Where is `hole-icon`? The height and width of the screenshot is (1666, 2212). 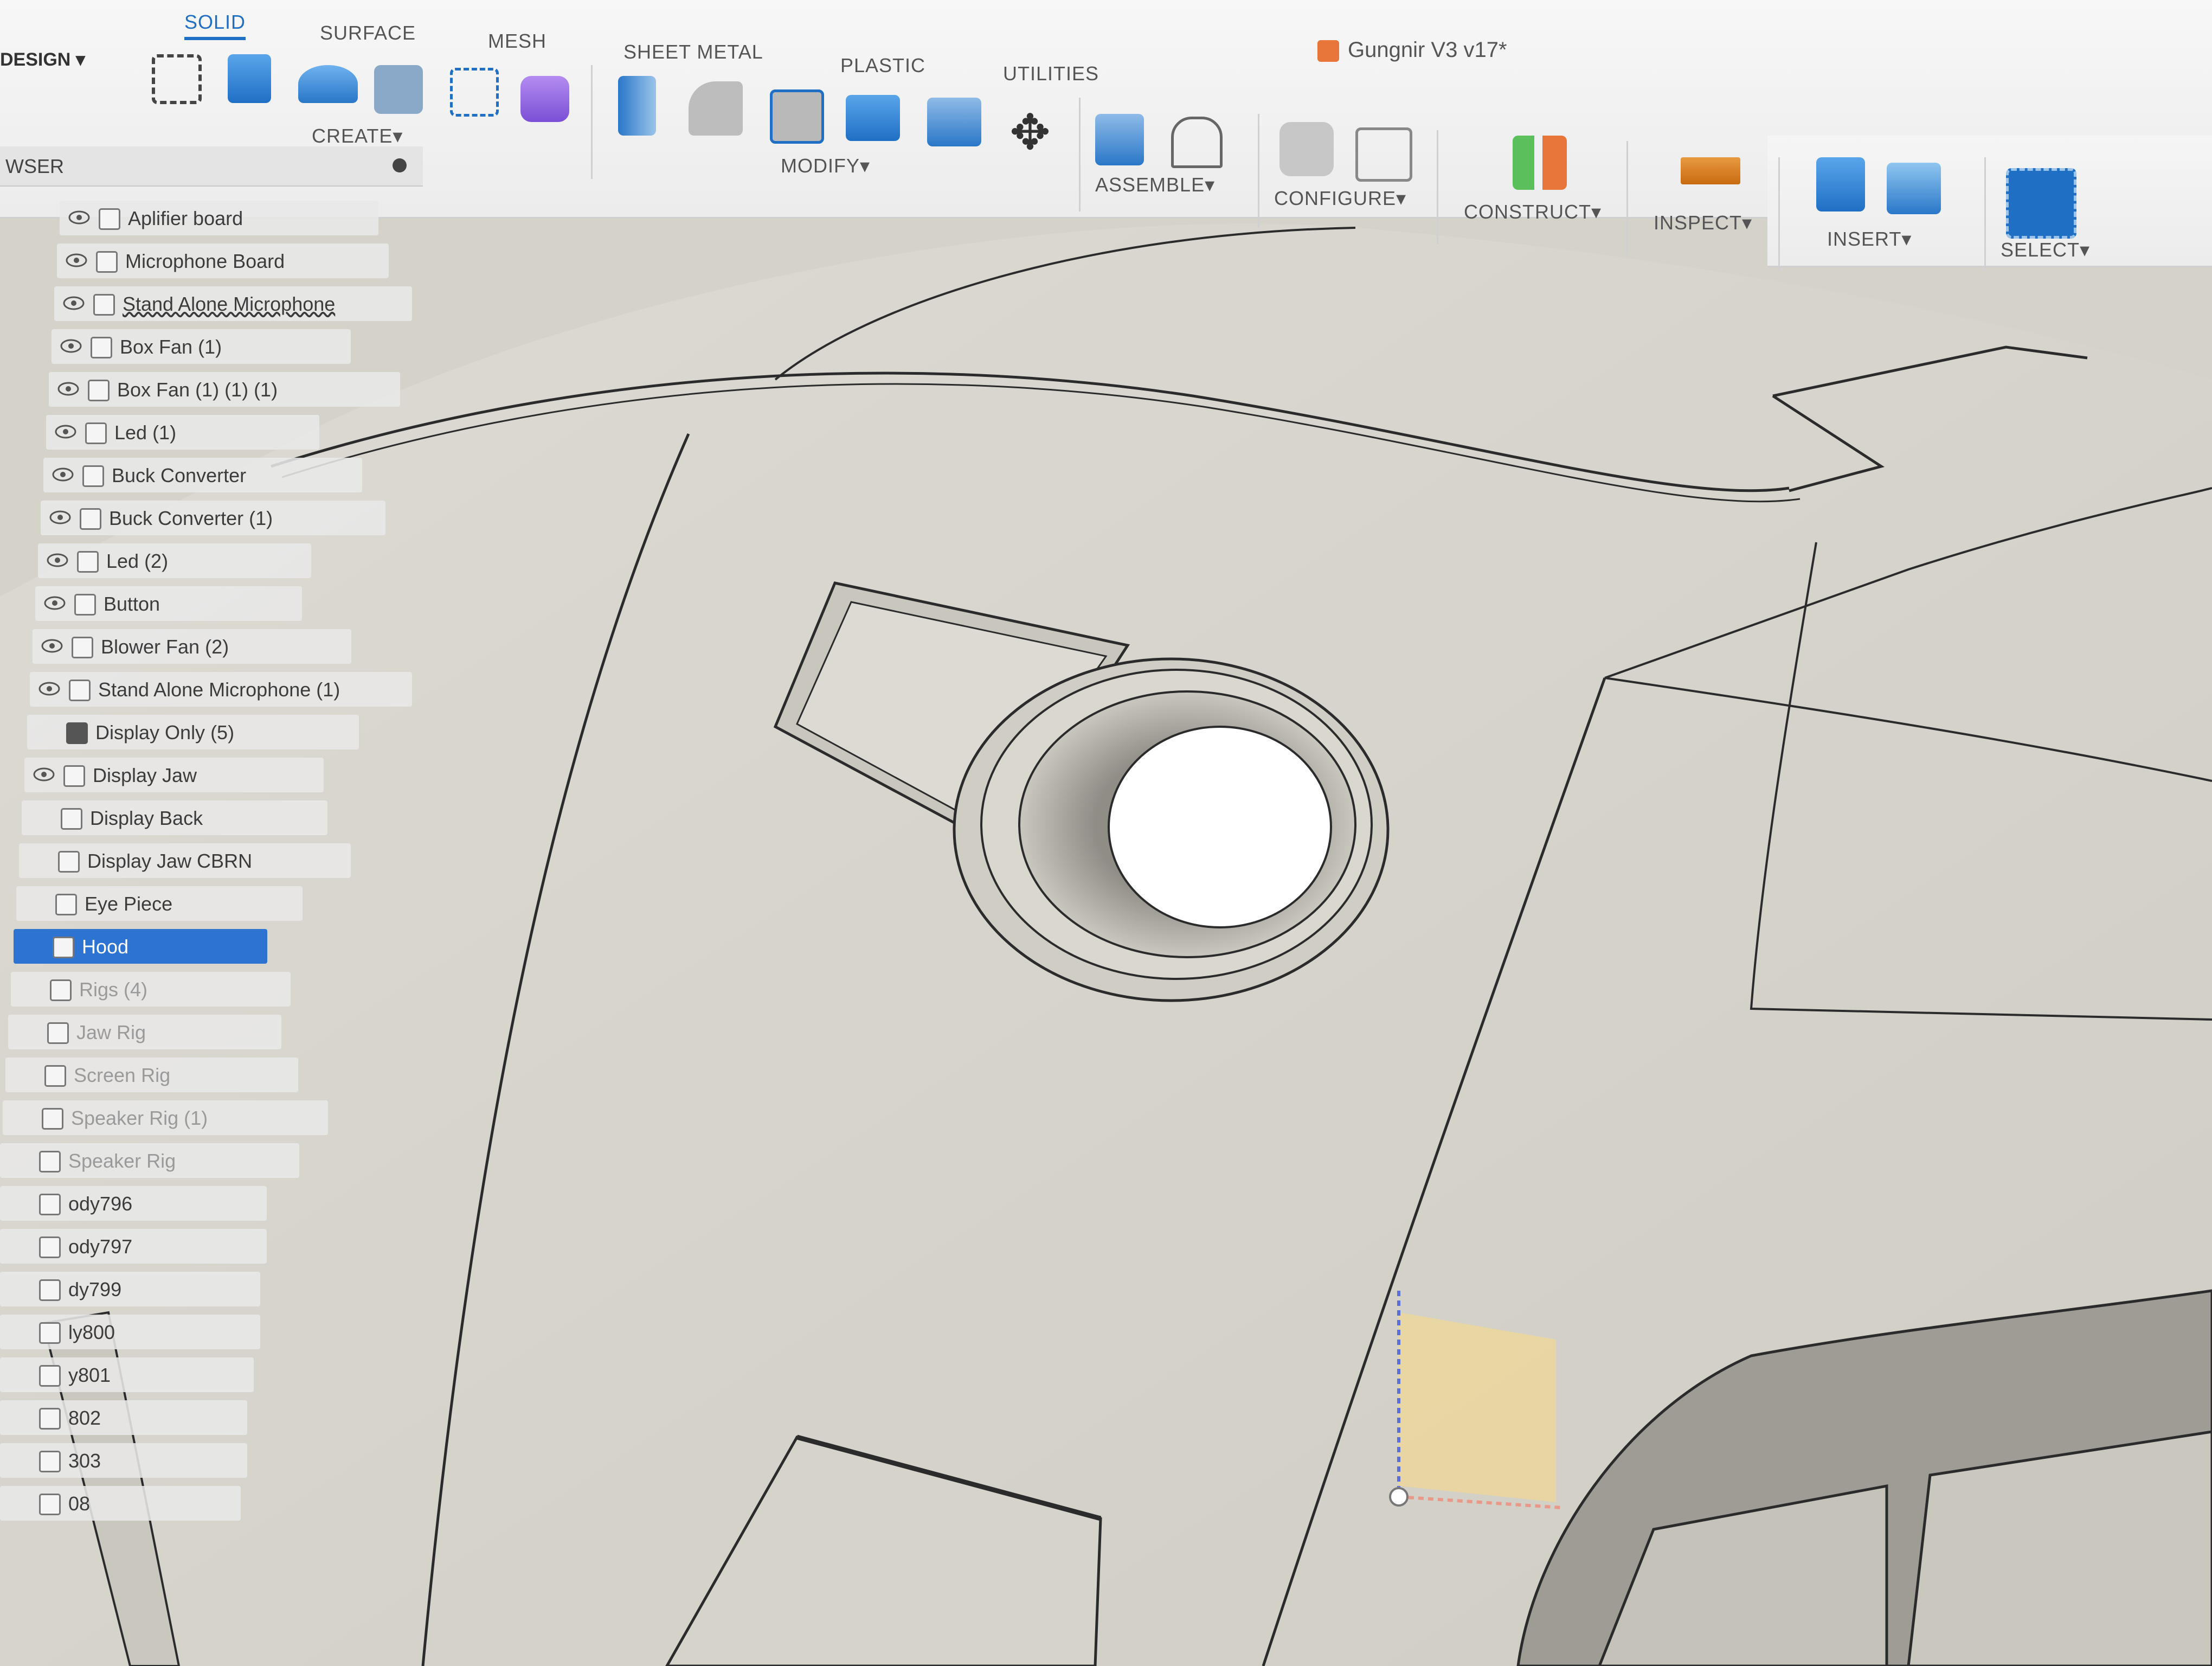
hole-icon is located at coordinates (398, 89).